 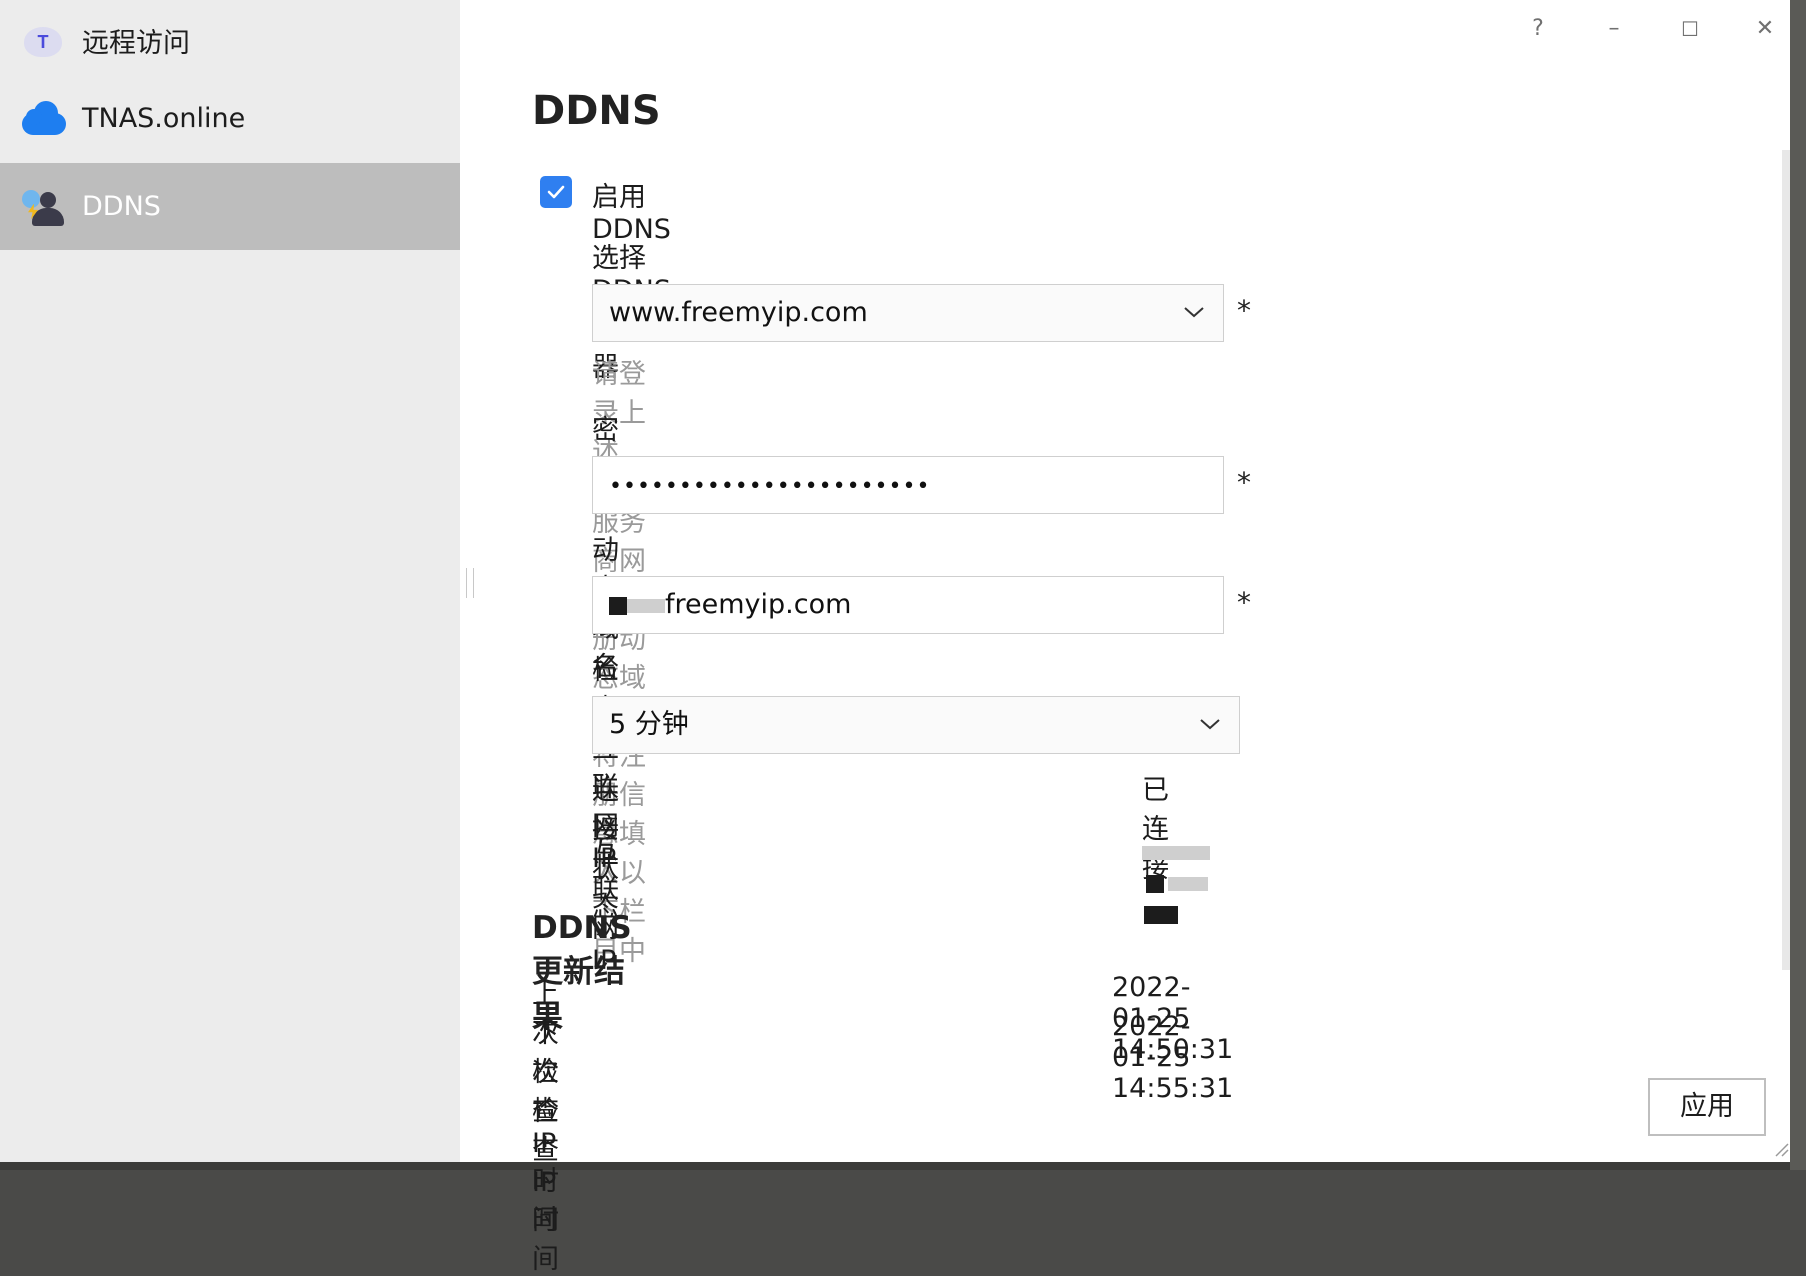 What do you see at coordinates (164, 118) in the screenshot?
I see `sidebar-item-label: TNAS.online` at bounding box center [164, 118].